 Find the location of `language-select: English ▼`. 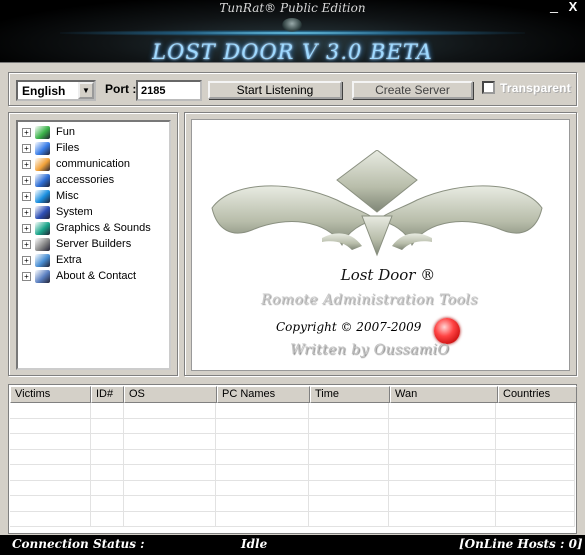

language-select: English ▼ is located at coordinates (56, 90).